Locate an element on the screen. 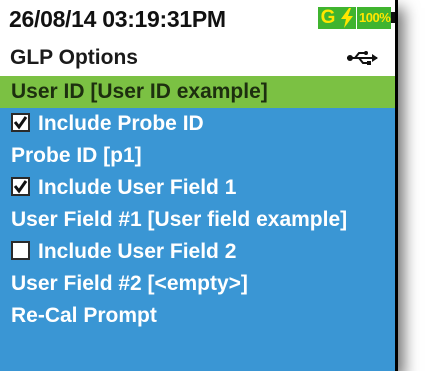 The width and height of the screenshot is (430, 371). page-title: GLP Options is located at coordinates (74, 57).